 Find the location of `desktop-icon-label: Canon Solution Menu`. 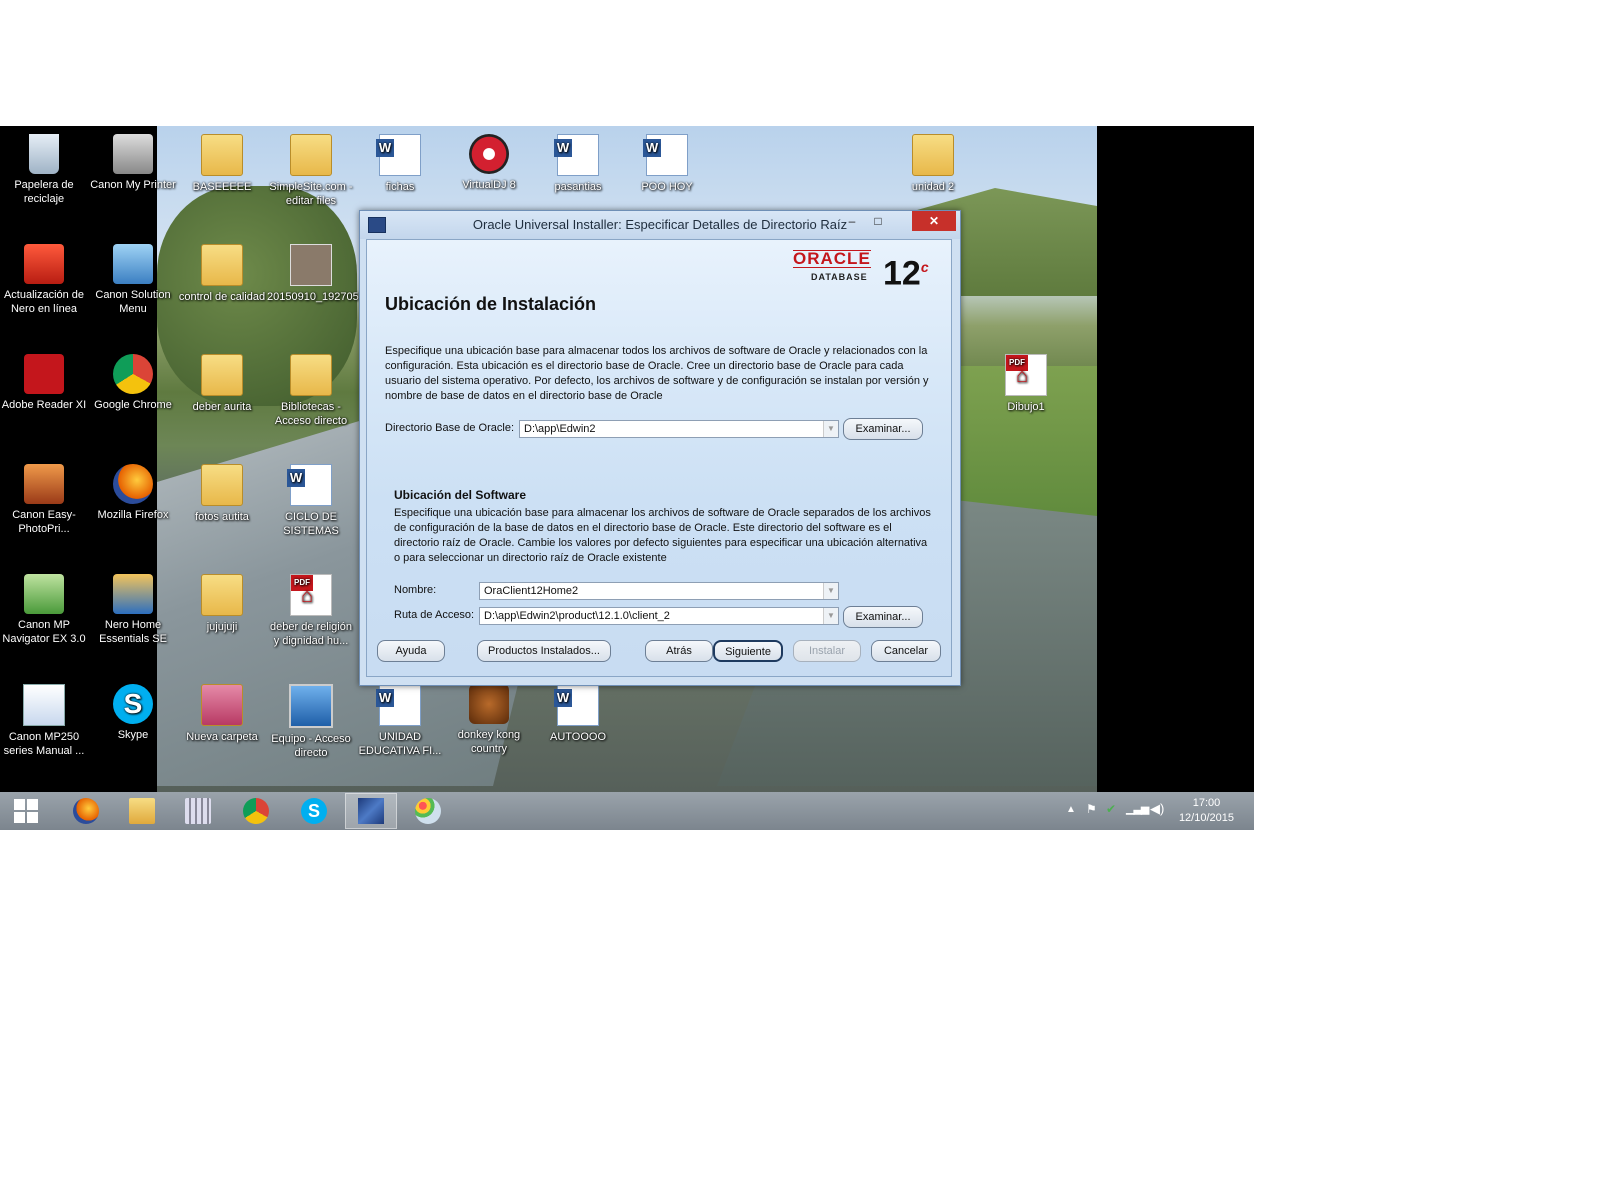

desktop-icon-label: Canon Solution Menu is located at coordinates (133, 302).